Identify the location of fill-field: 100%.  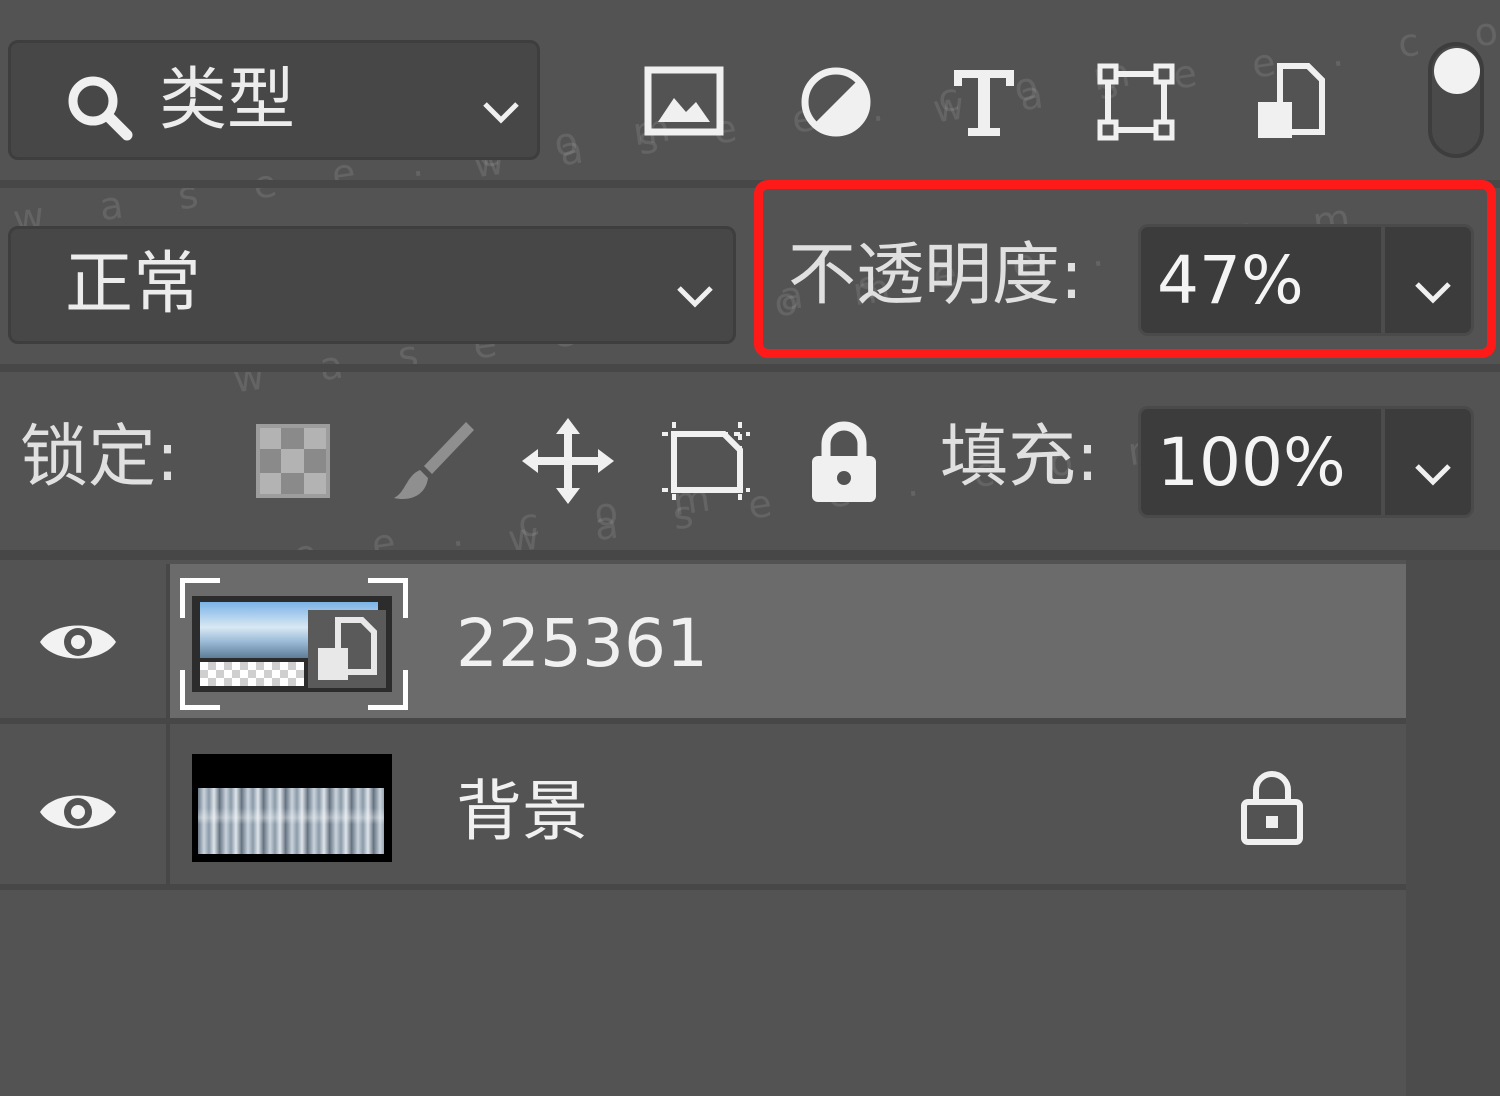
(1306, 462).